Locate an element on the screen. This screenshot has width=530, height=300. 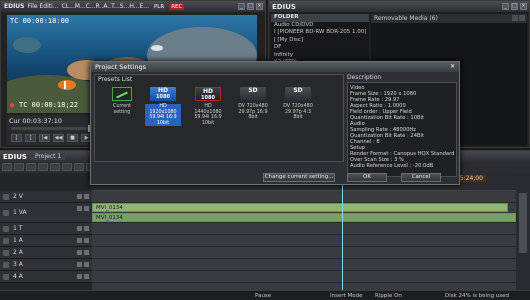
maximize-icon: □ is located at coordinates (250, 6).